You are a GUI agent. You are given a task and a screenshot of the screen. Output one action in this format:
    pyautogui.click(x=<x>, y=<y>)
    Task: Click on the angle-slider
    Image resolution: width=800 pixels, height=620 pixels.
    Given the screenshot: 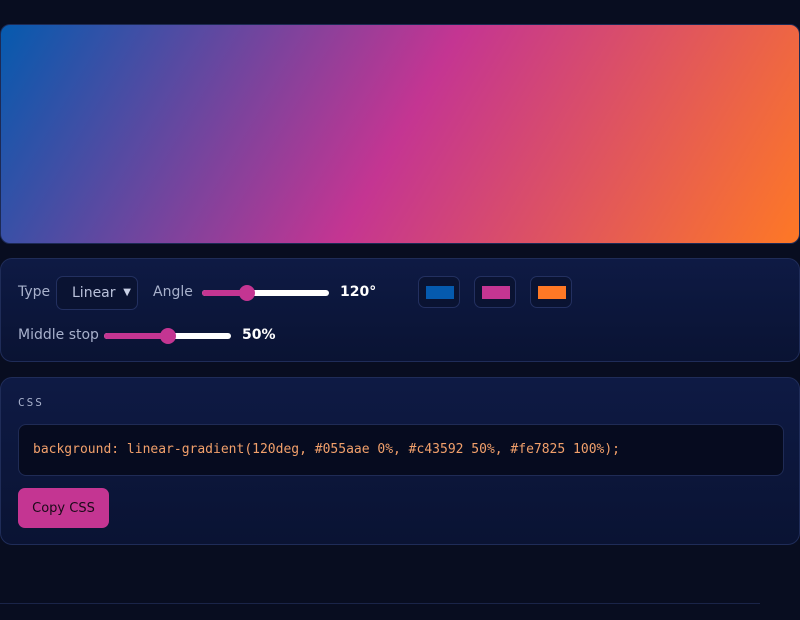 What is the action you would take?
    pyautogui.click(x=265, y=293)
    